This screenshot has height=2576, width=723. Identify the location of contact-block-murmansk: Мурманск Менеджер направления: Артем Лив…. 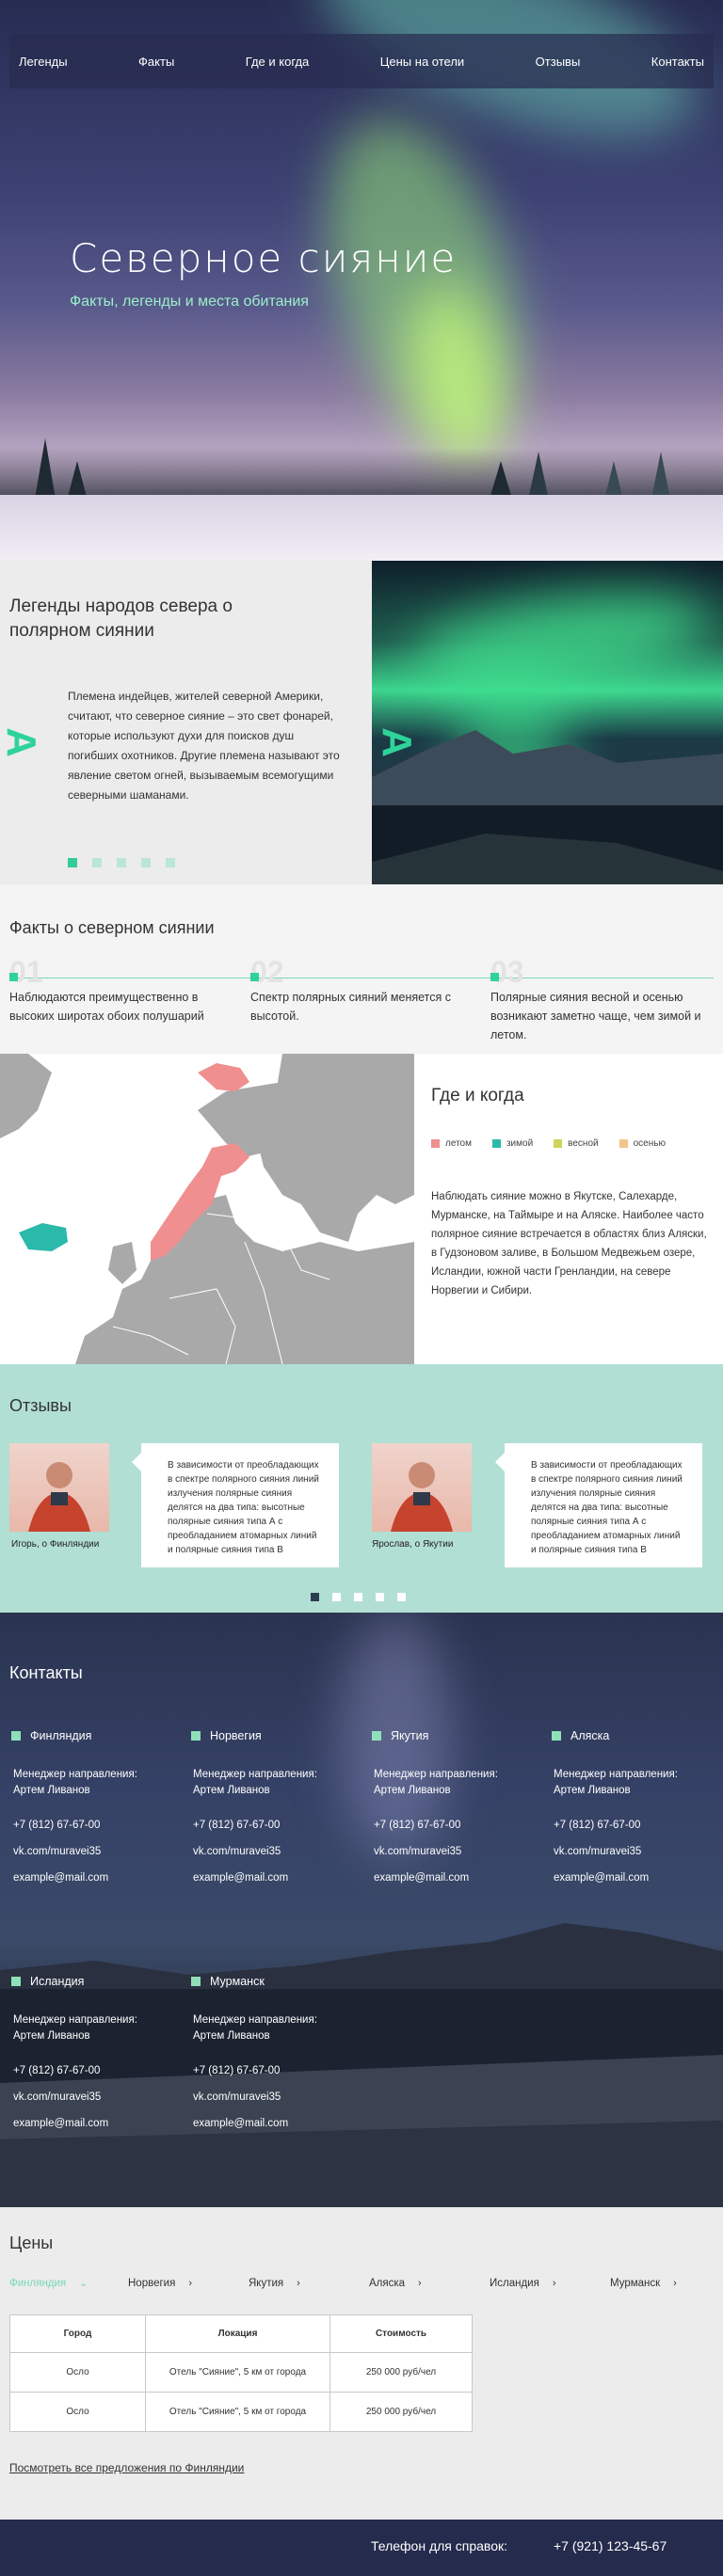
(276, 2054).